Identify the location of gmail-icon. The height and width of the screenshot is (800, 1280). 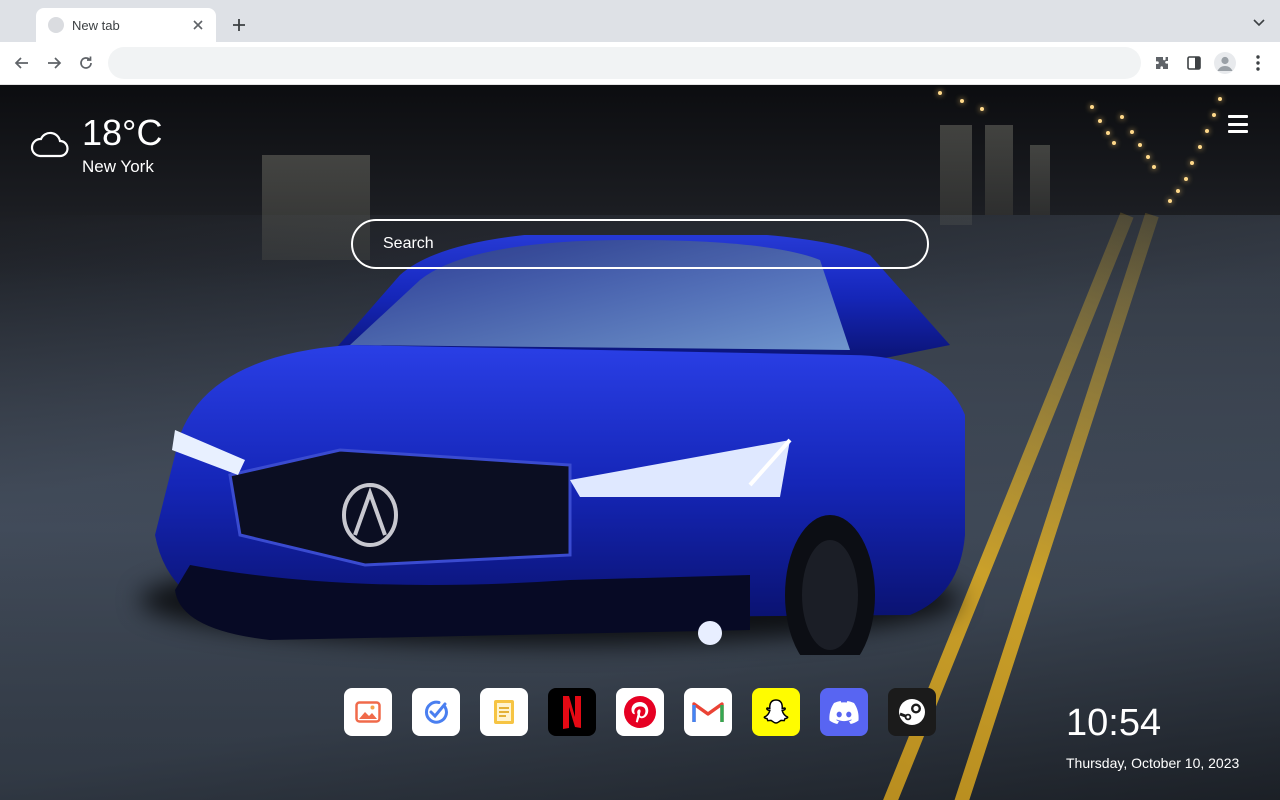
(708, 712).